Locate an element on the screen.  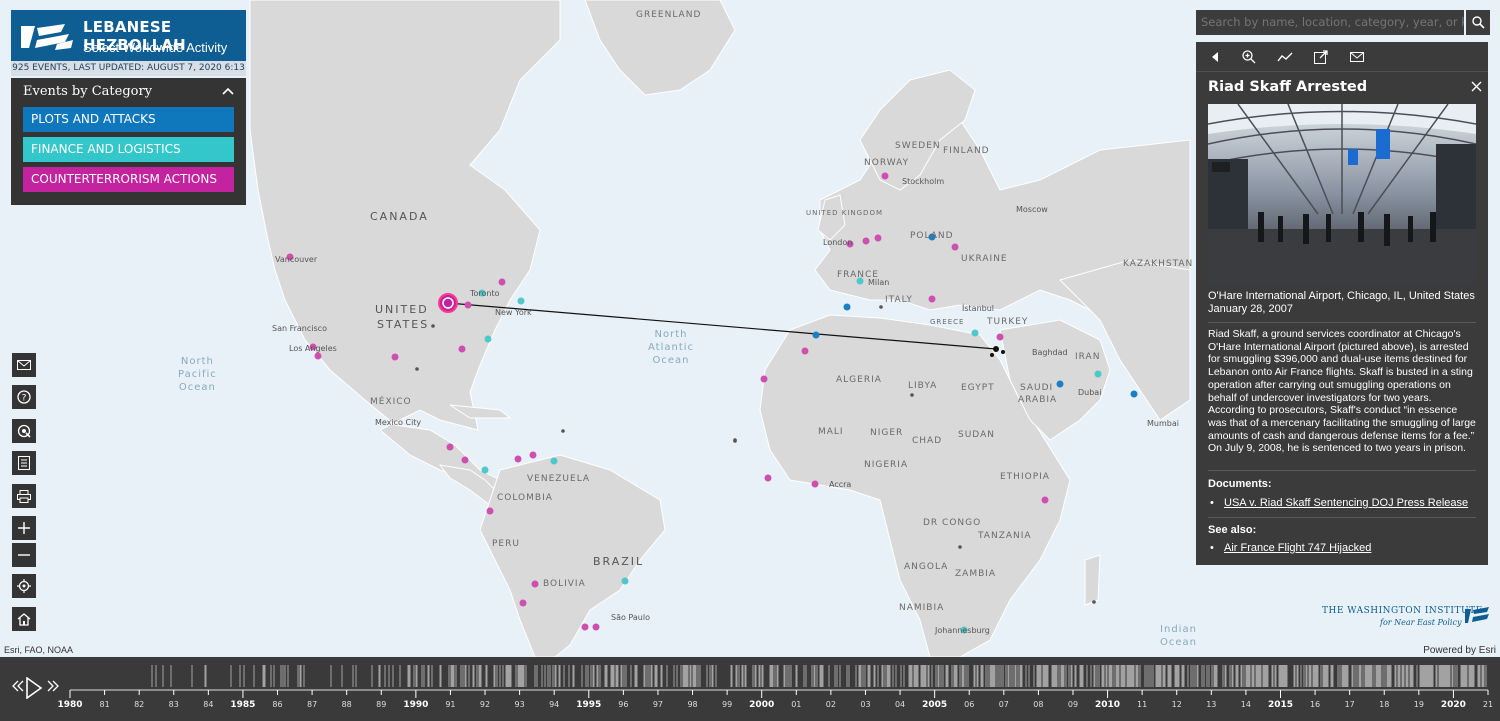
timeline-year-label: 19 is located at coordinates (1419, 704).